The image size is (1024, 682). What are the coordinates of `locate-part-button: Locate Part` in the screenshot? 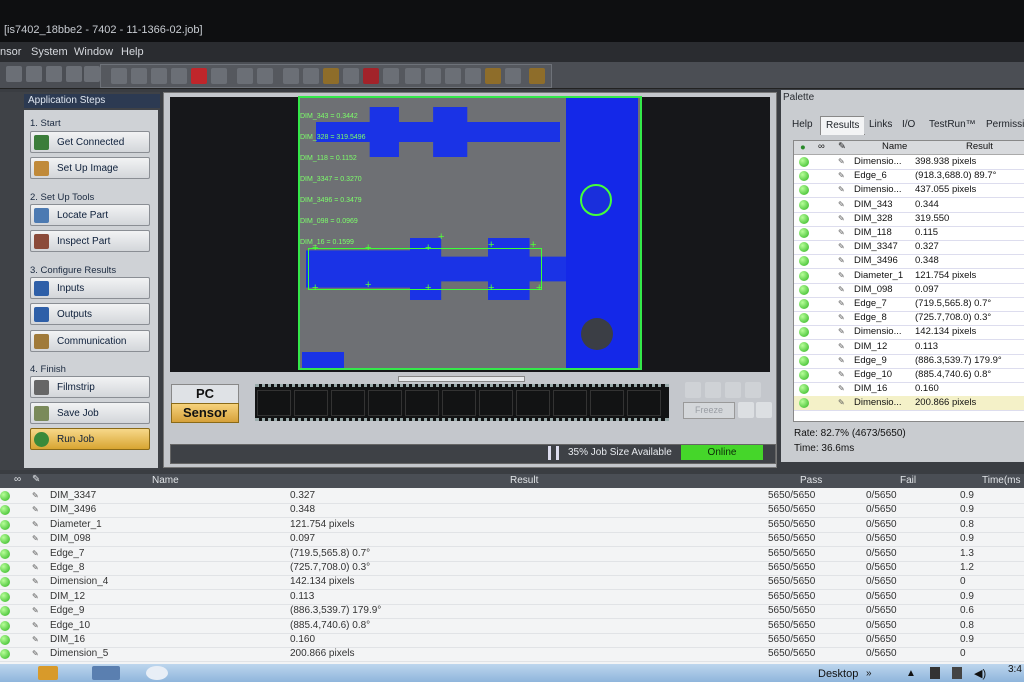 It's located at (90, 215).